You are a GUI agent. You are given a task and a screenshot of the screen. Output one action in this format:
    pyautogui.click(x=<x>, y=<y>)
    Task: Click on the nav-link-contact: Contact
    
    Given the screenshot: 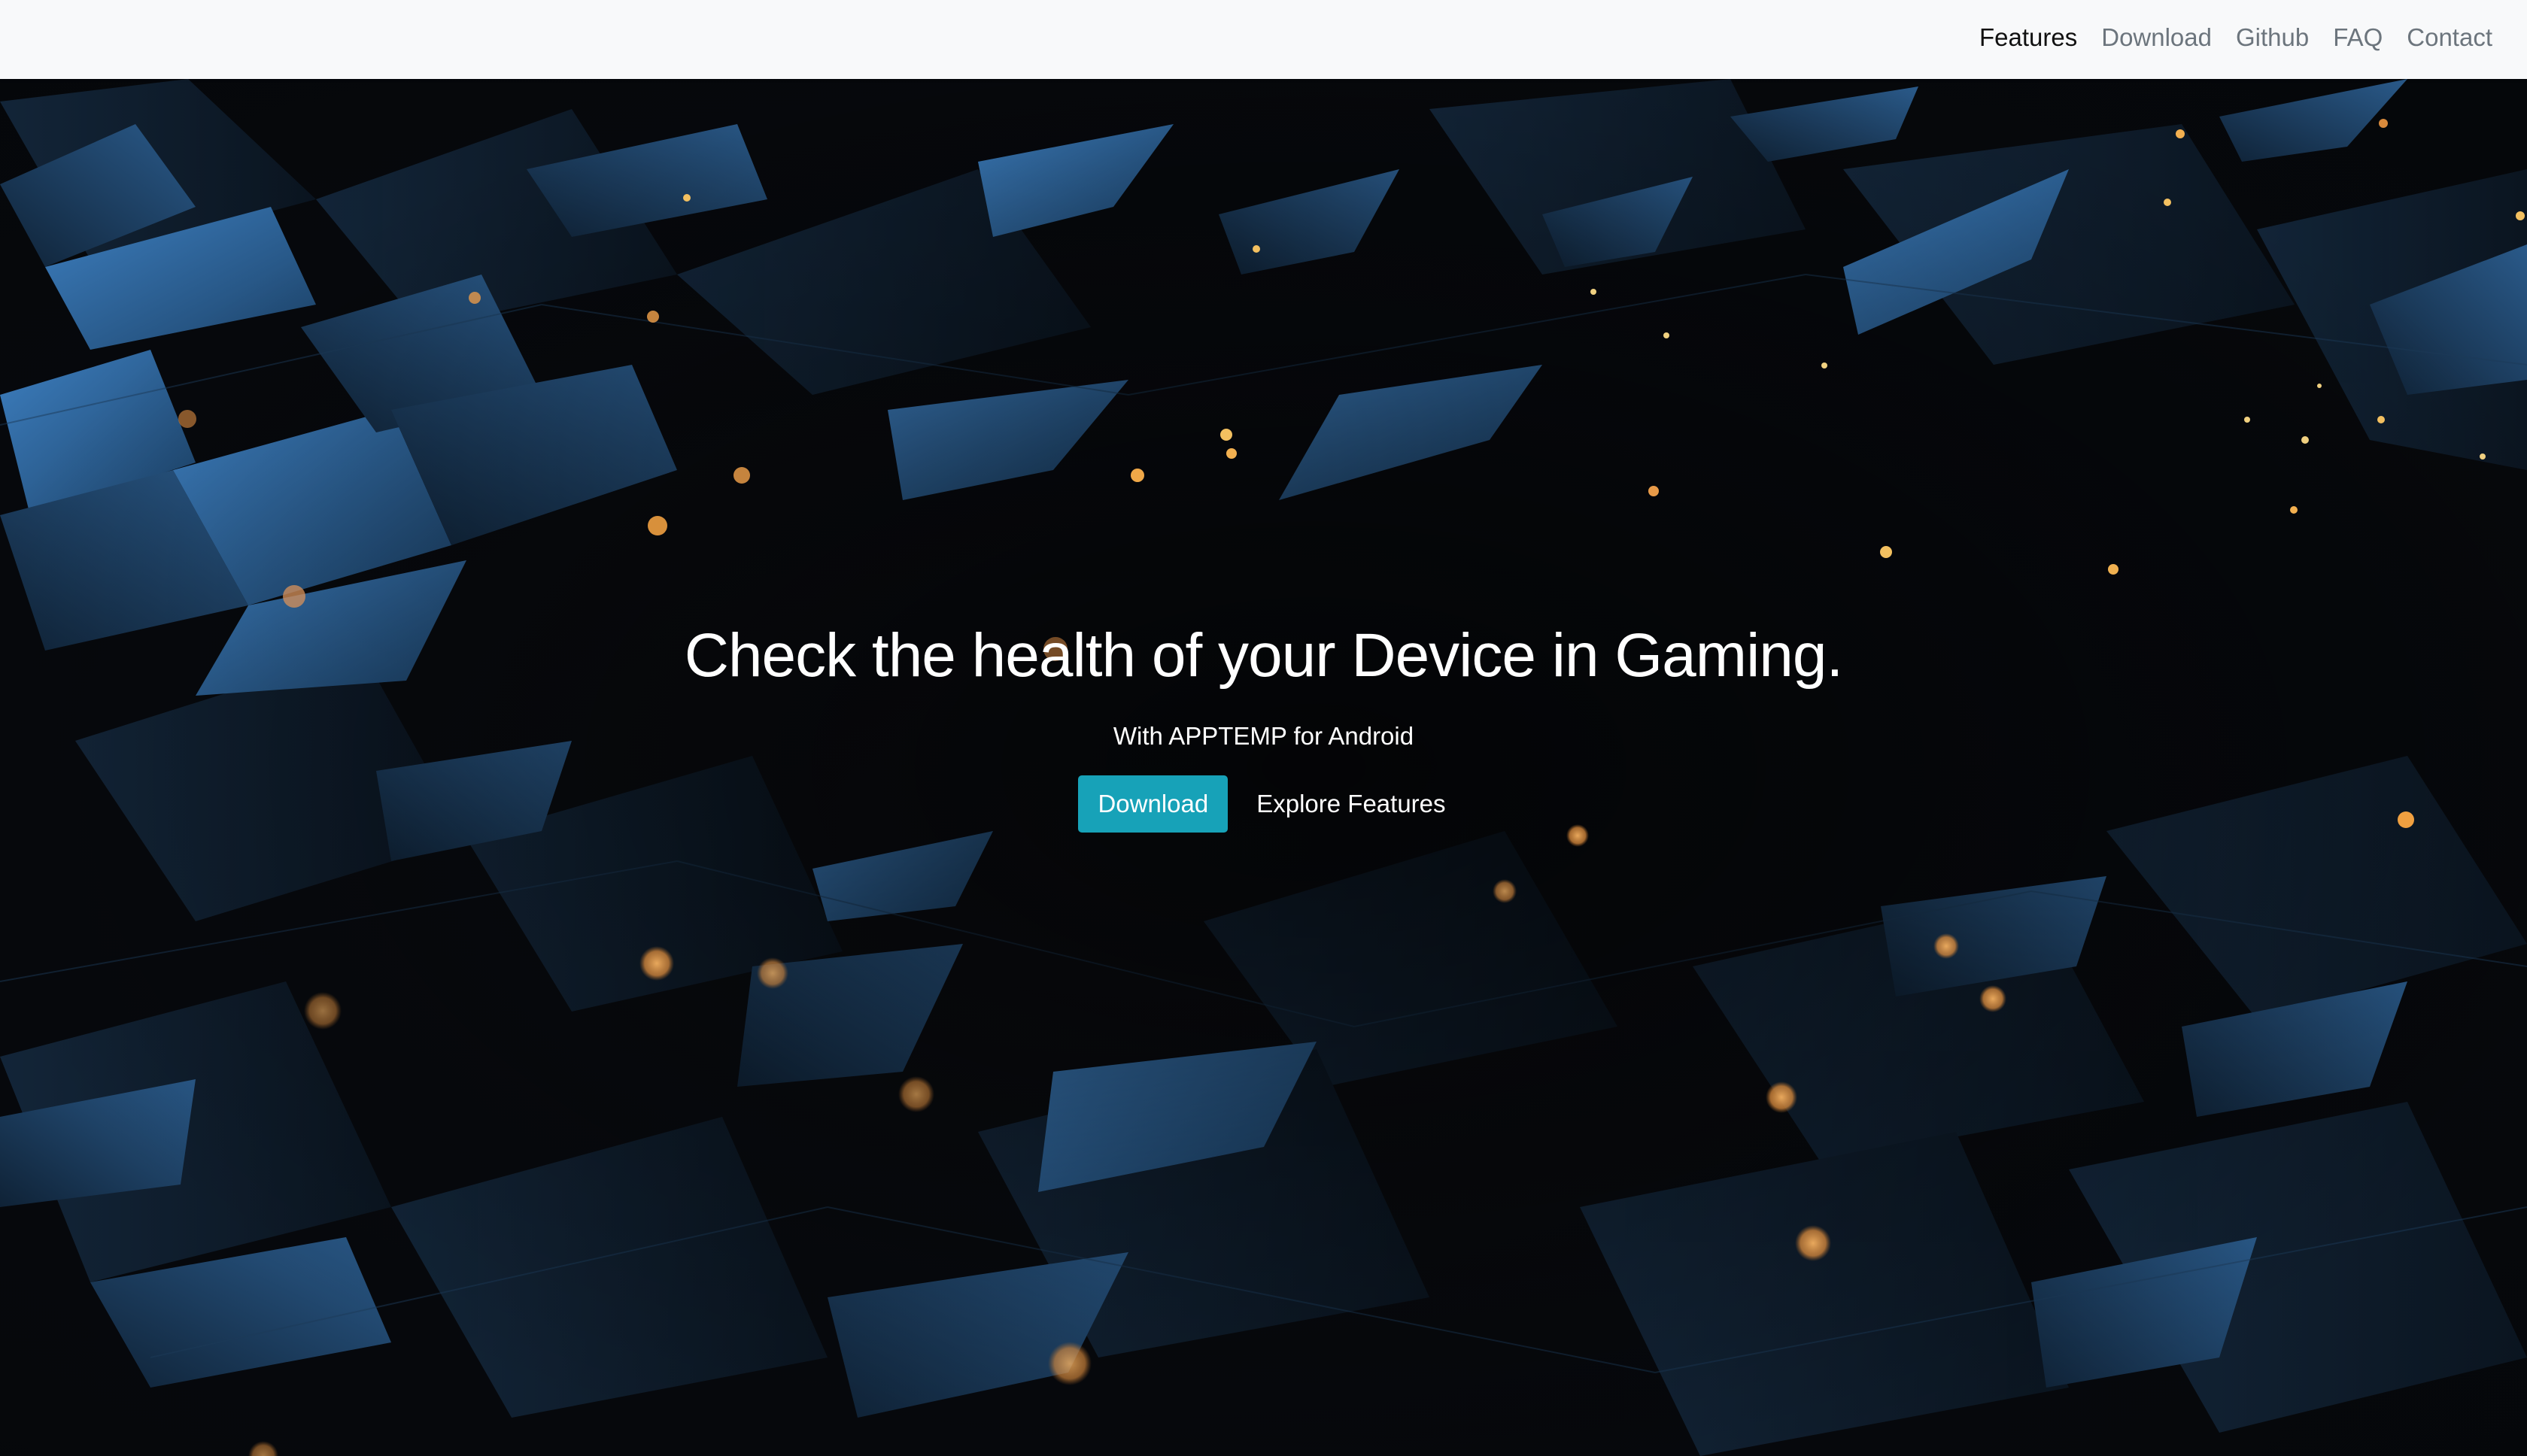 What is the action you would take?
    pyautogui.click(x=2449, y=37)
    